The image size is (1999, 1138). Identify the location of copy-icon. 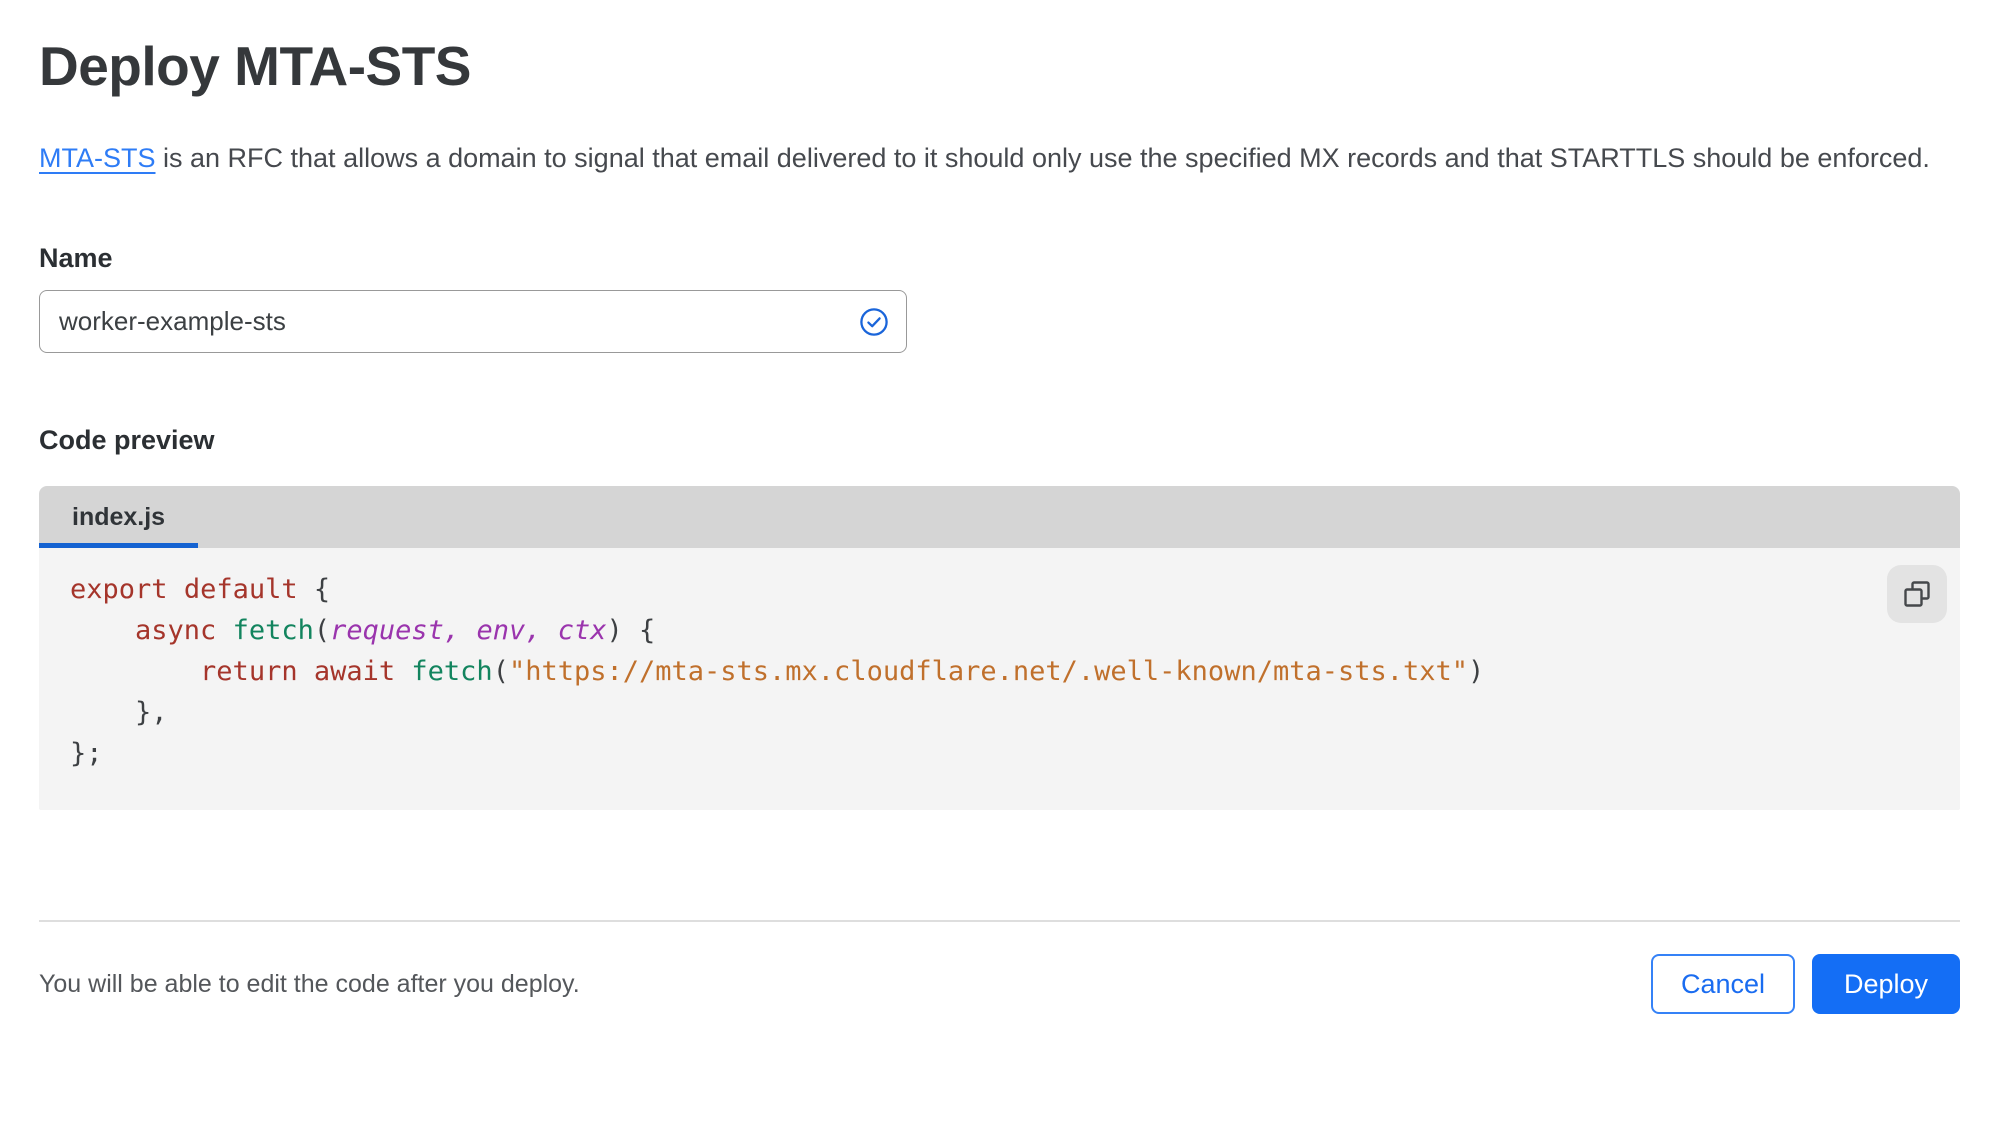
(1917, 594).